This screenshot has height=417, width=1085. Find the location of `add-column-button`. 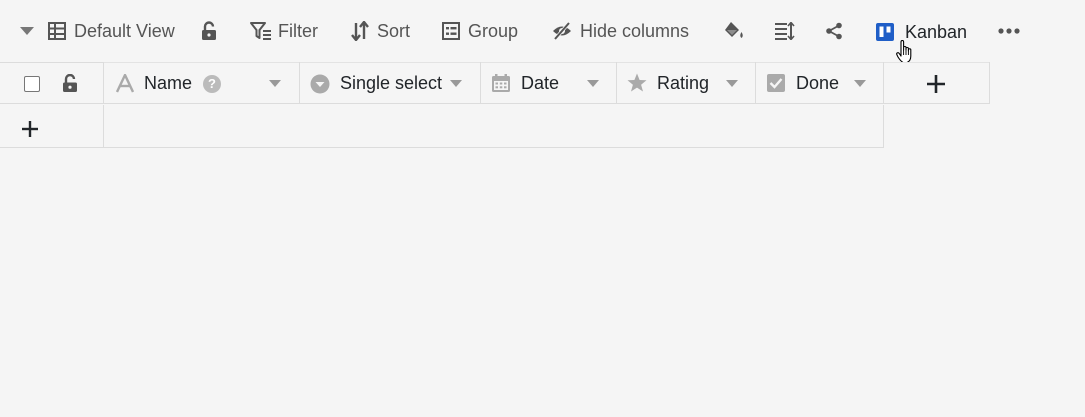

add-column-button is located at coordinates (937, 83).